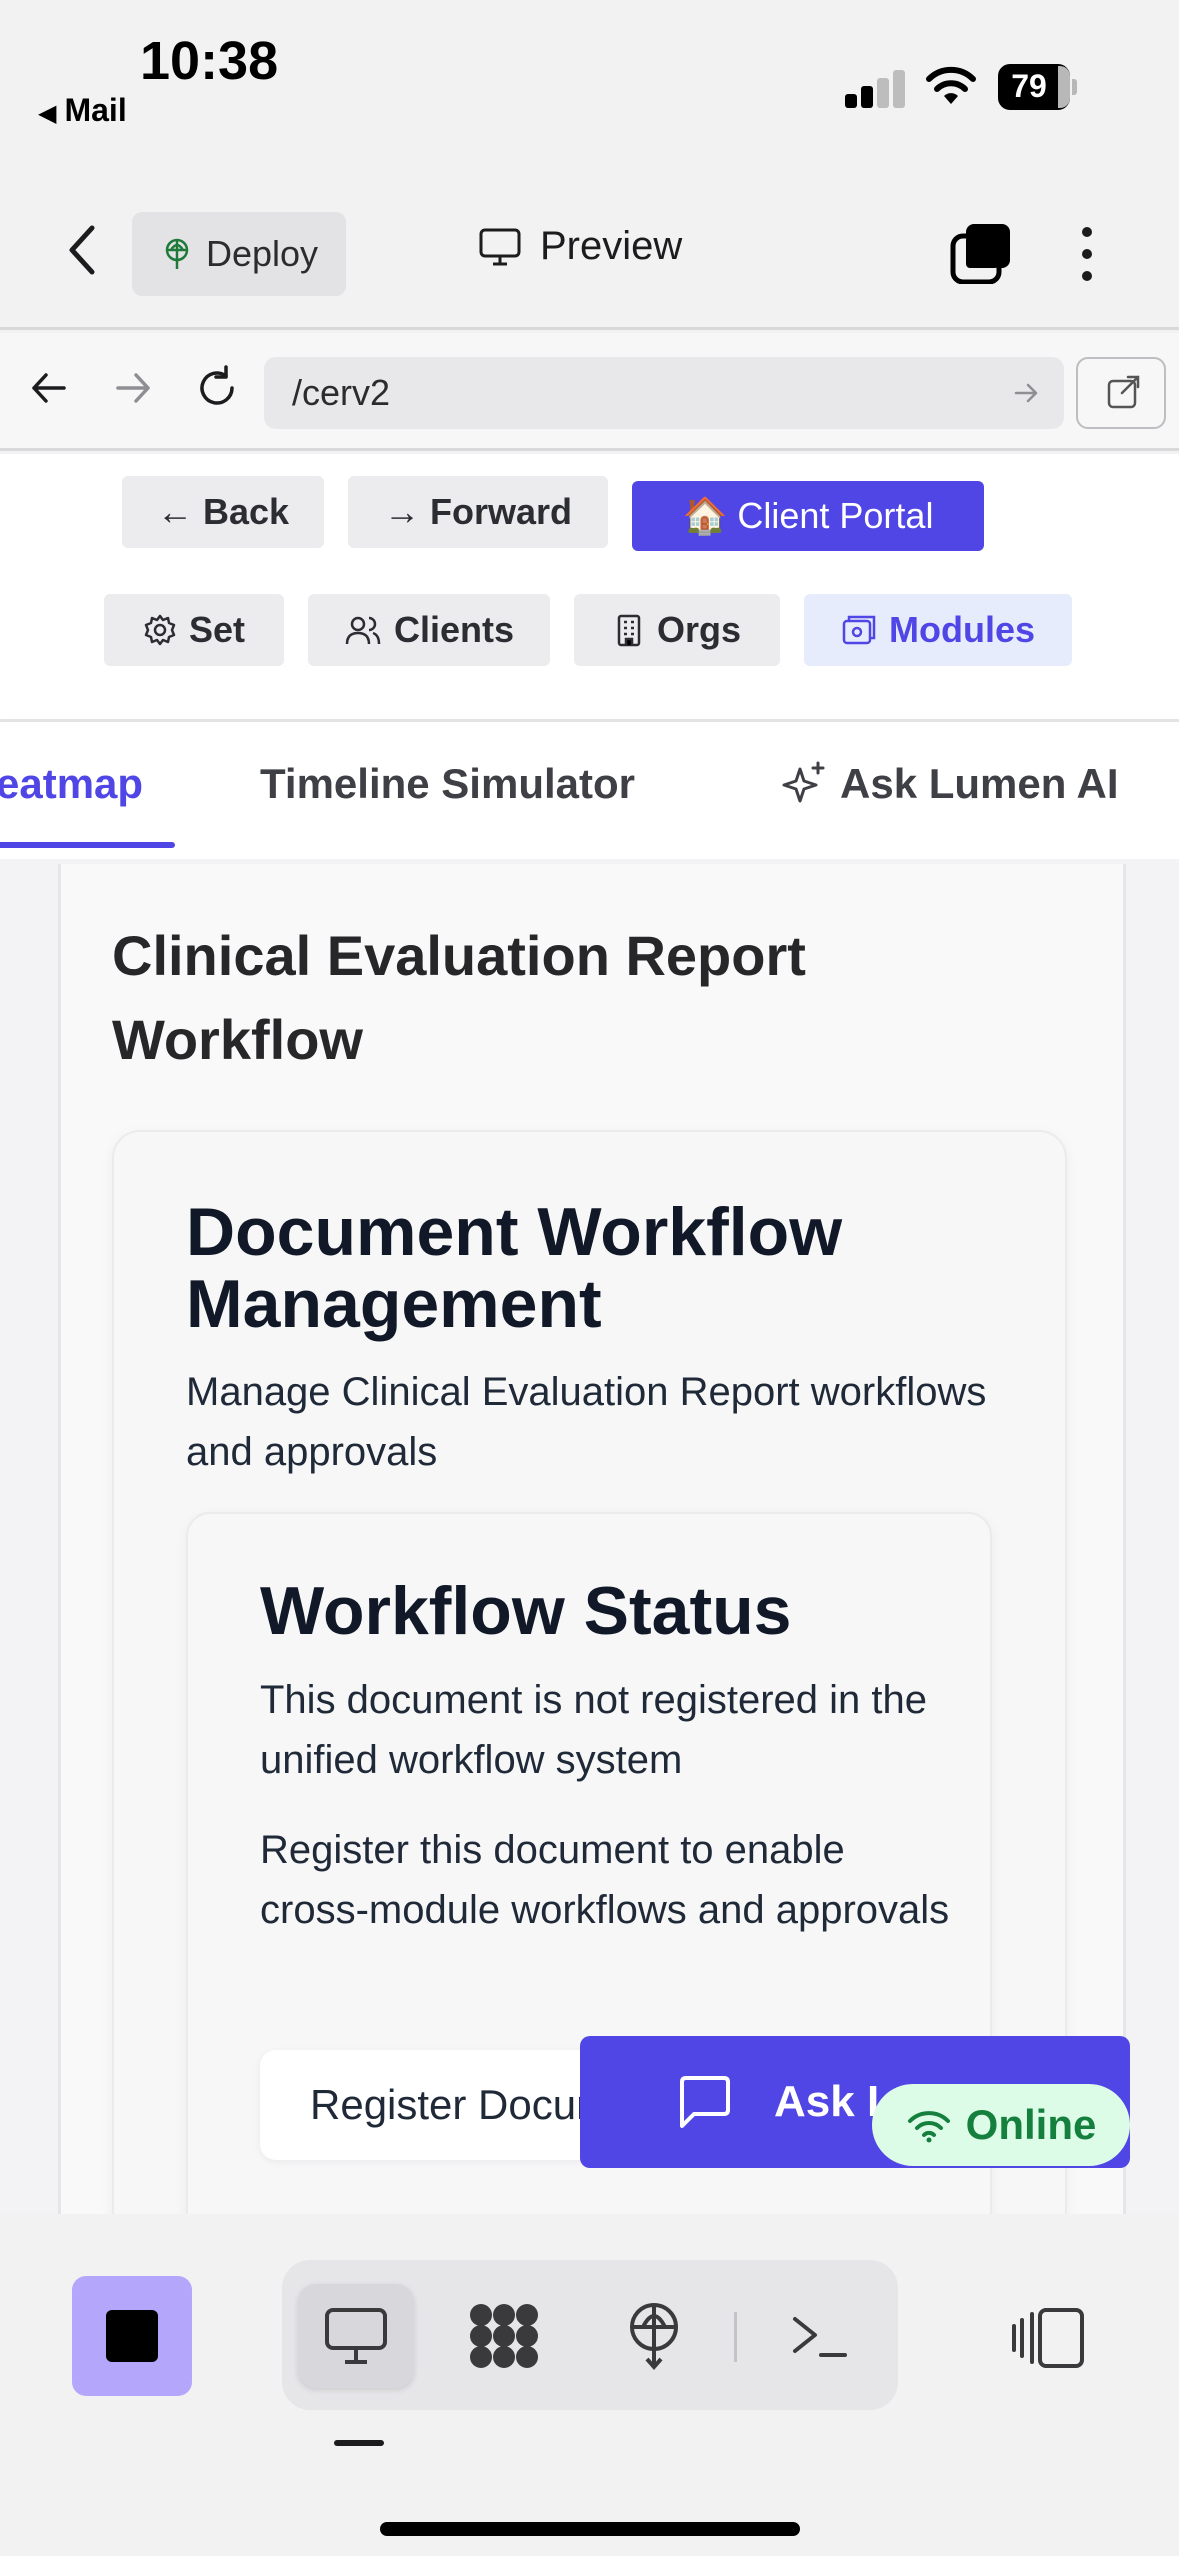 Image resolution: width=1179 pixels, height=2556 pixels. I want to click on chat-bubble-icon, so click(705, 2102).